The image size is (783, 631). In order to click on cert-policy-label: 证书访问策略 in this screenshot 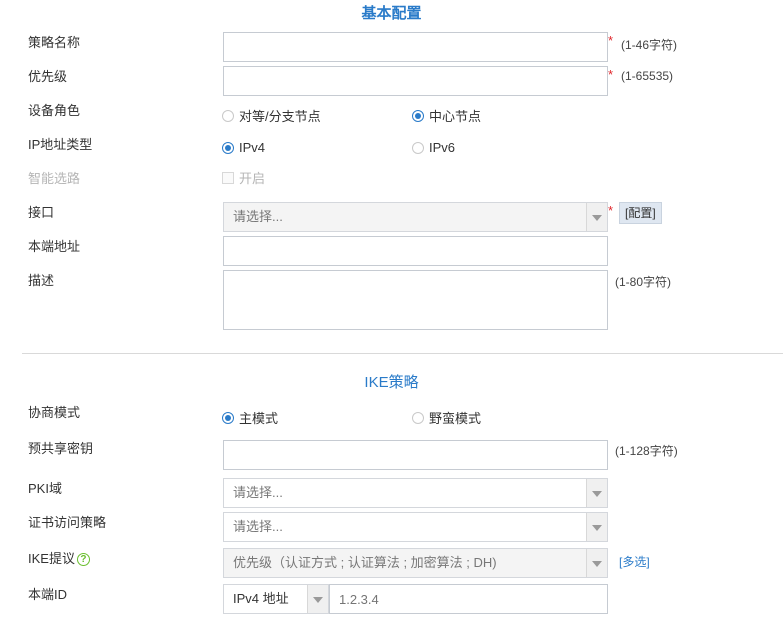, I will do `click(67, 522)`.